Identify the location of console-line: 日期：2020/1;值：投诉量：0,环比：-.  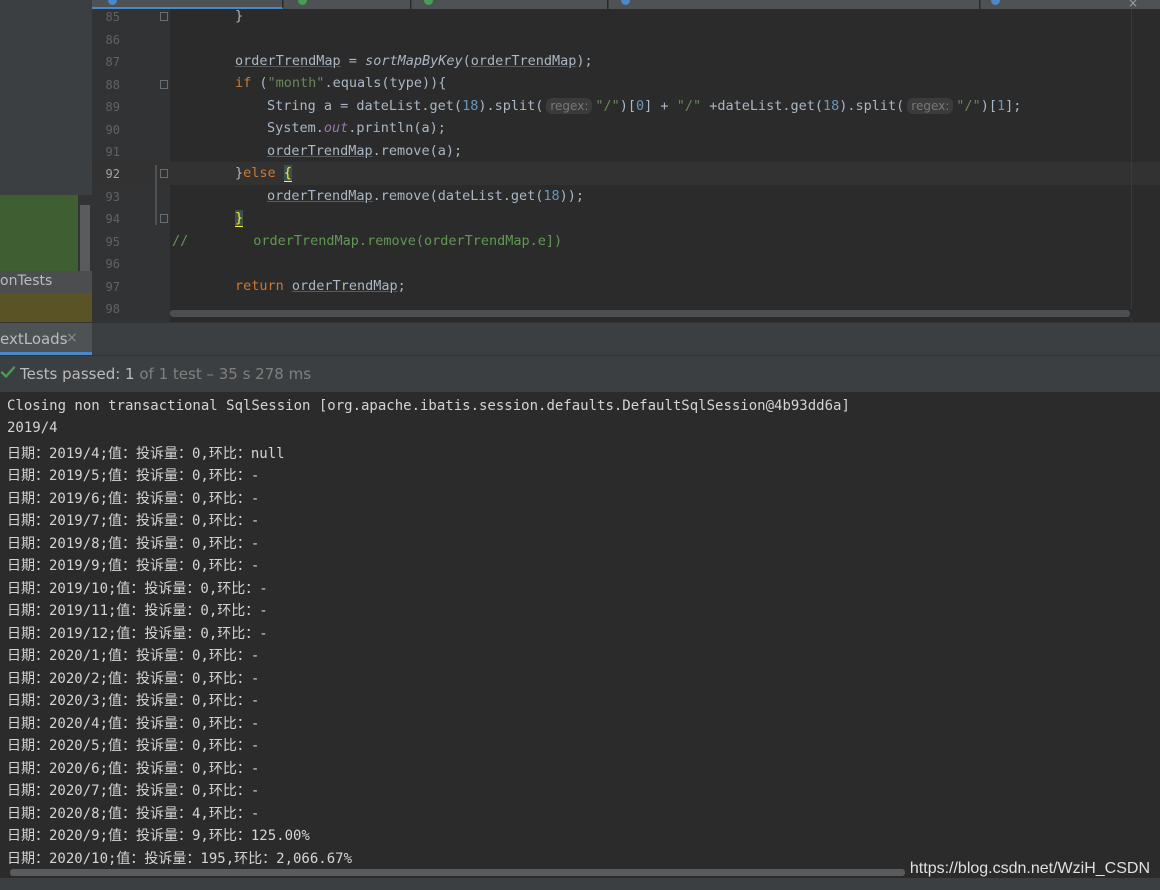
(133, 656).